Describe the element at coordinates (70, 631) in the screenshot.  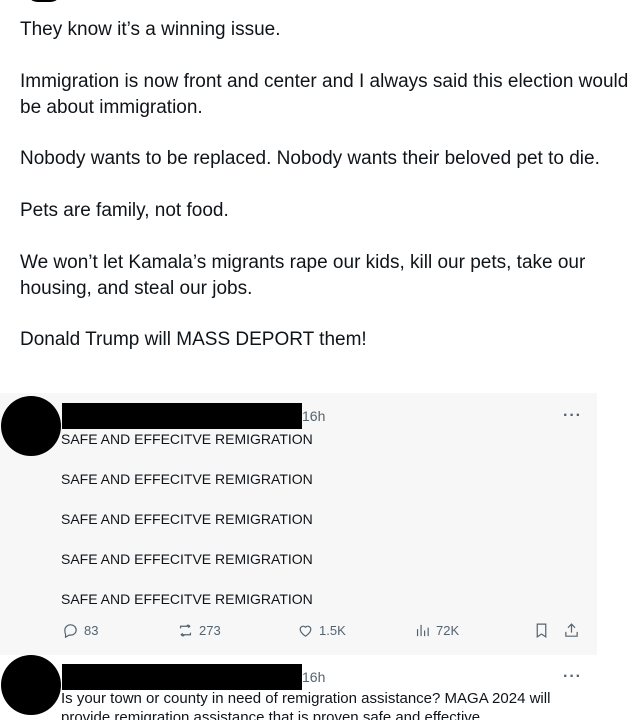
I see `reply-icon` at that location.